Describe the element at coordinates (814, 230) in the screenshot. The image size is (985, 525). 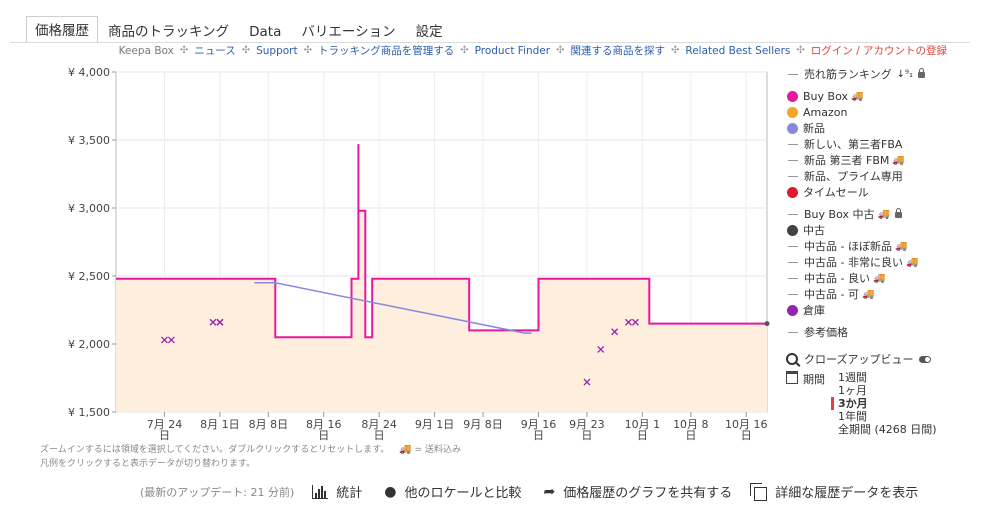
I see `legend-label: 中古` at that location.